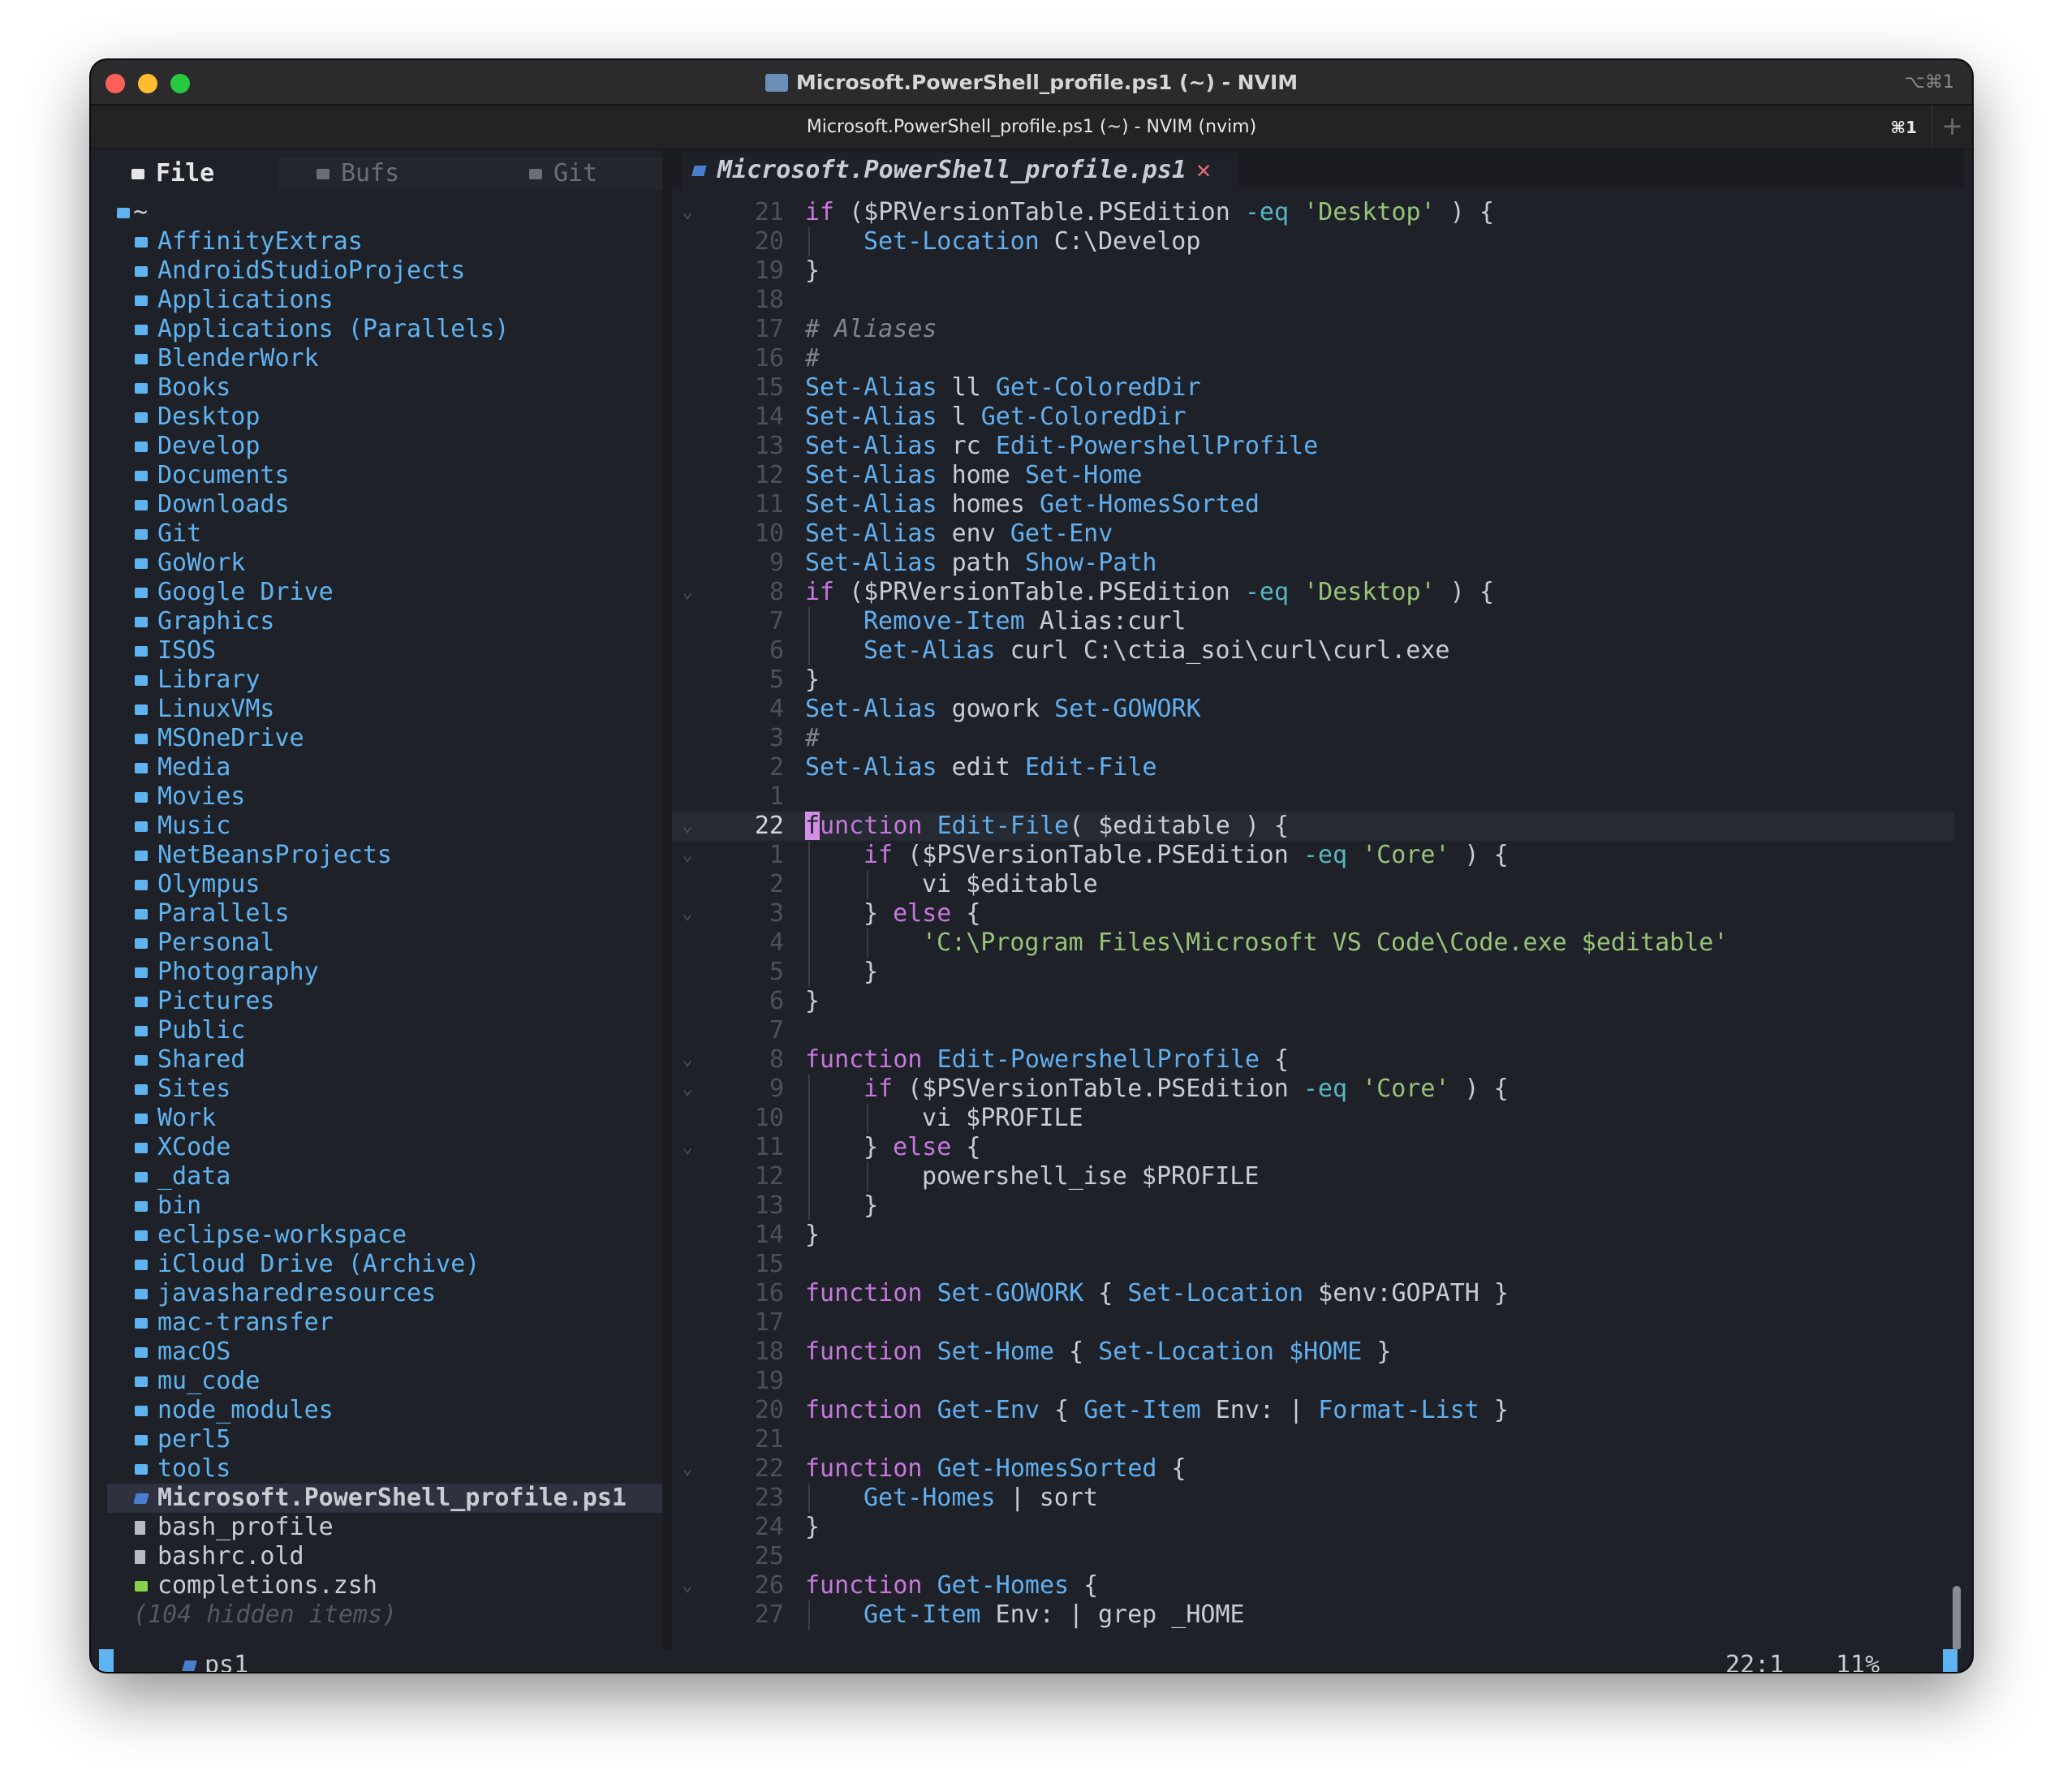  I want to click on code-line: 11 Set-Alias homes Get-HomesSorted, so click(1313, 505).